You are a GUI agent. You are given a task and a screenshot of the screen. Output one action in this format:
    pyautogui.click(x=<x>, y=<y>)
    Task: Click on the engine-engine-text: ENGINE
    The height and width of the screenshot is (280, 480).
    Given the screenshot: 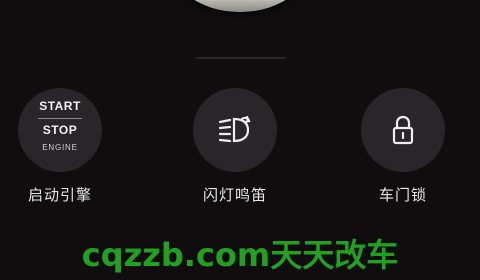 What is the action you would take?
    pyautogui.click(x=60, y=147)
    